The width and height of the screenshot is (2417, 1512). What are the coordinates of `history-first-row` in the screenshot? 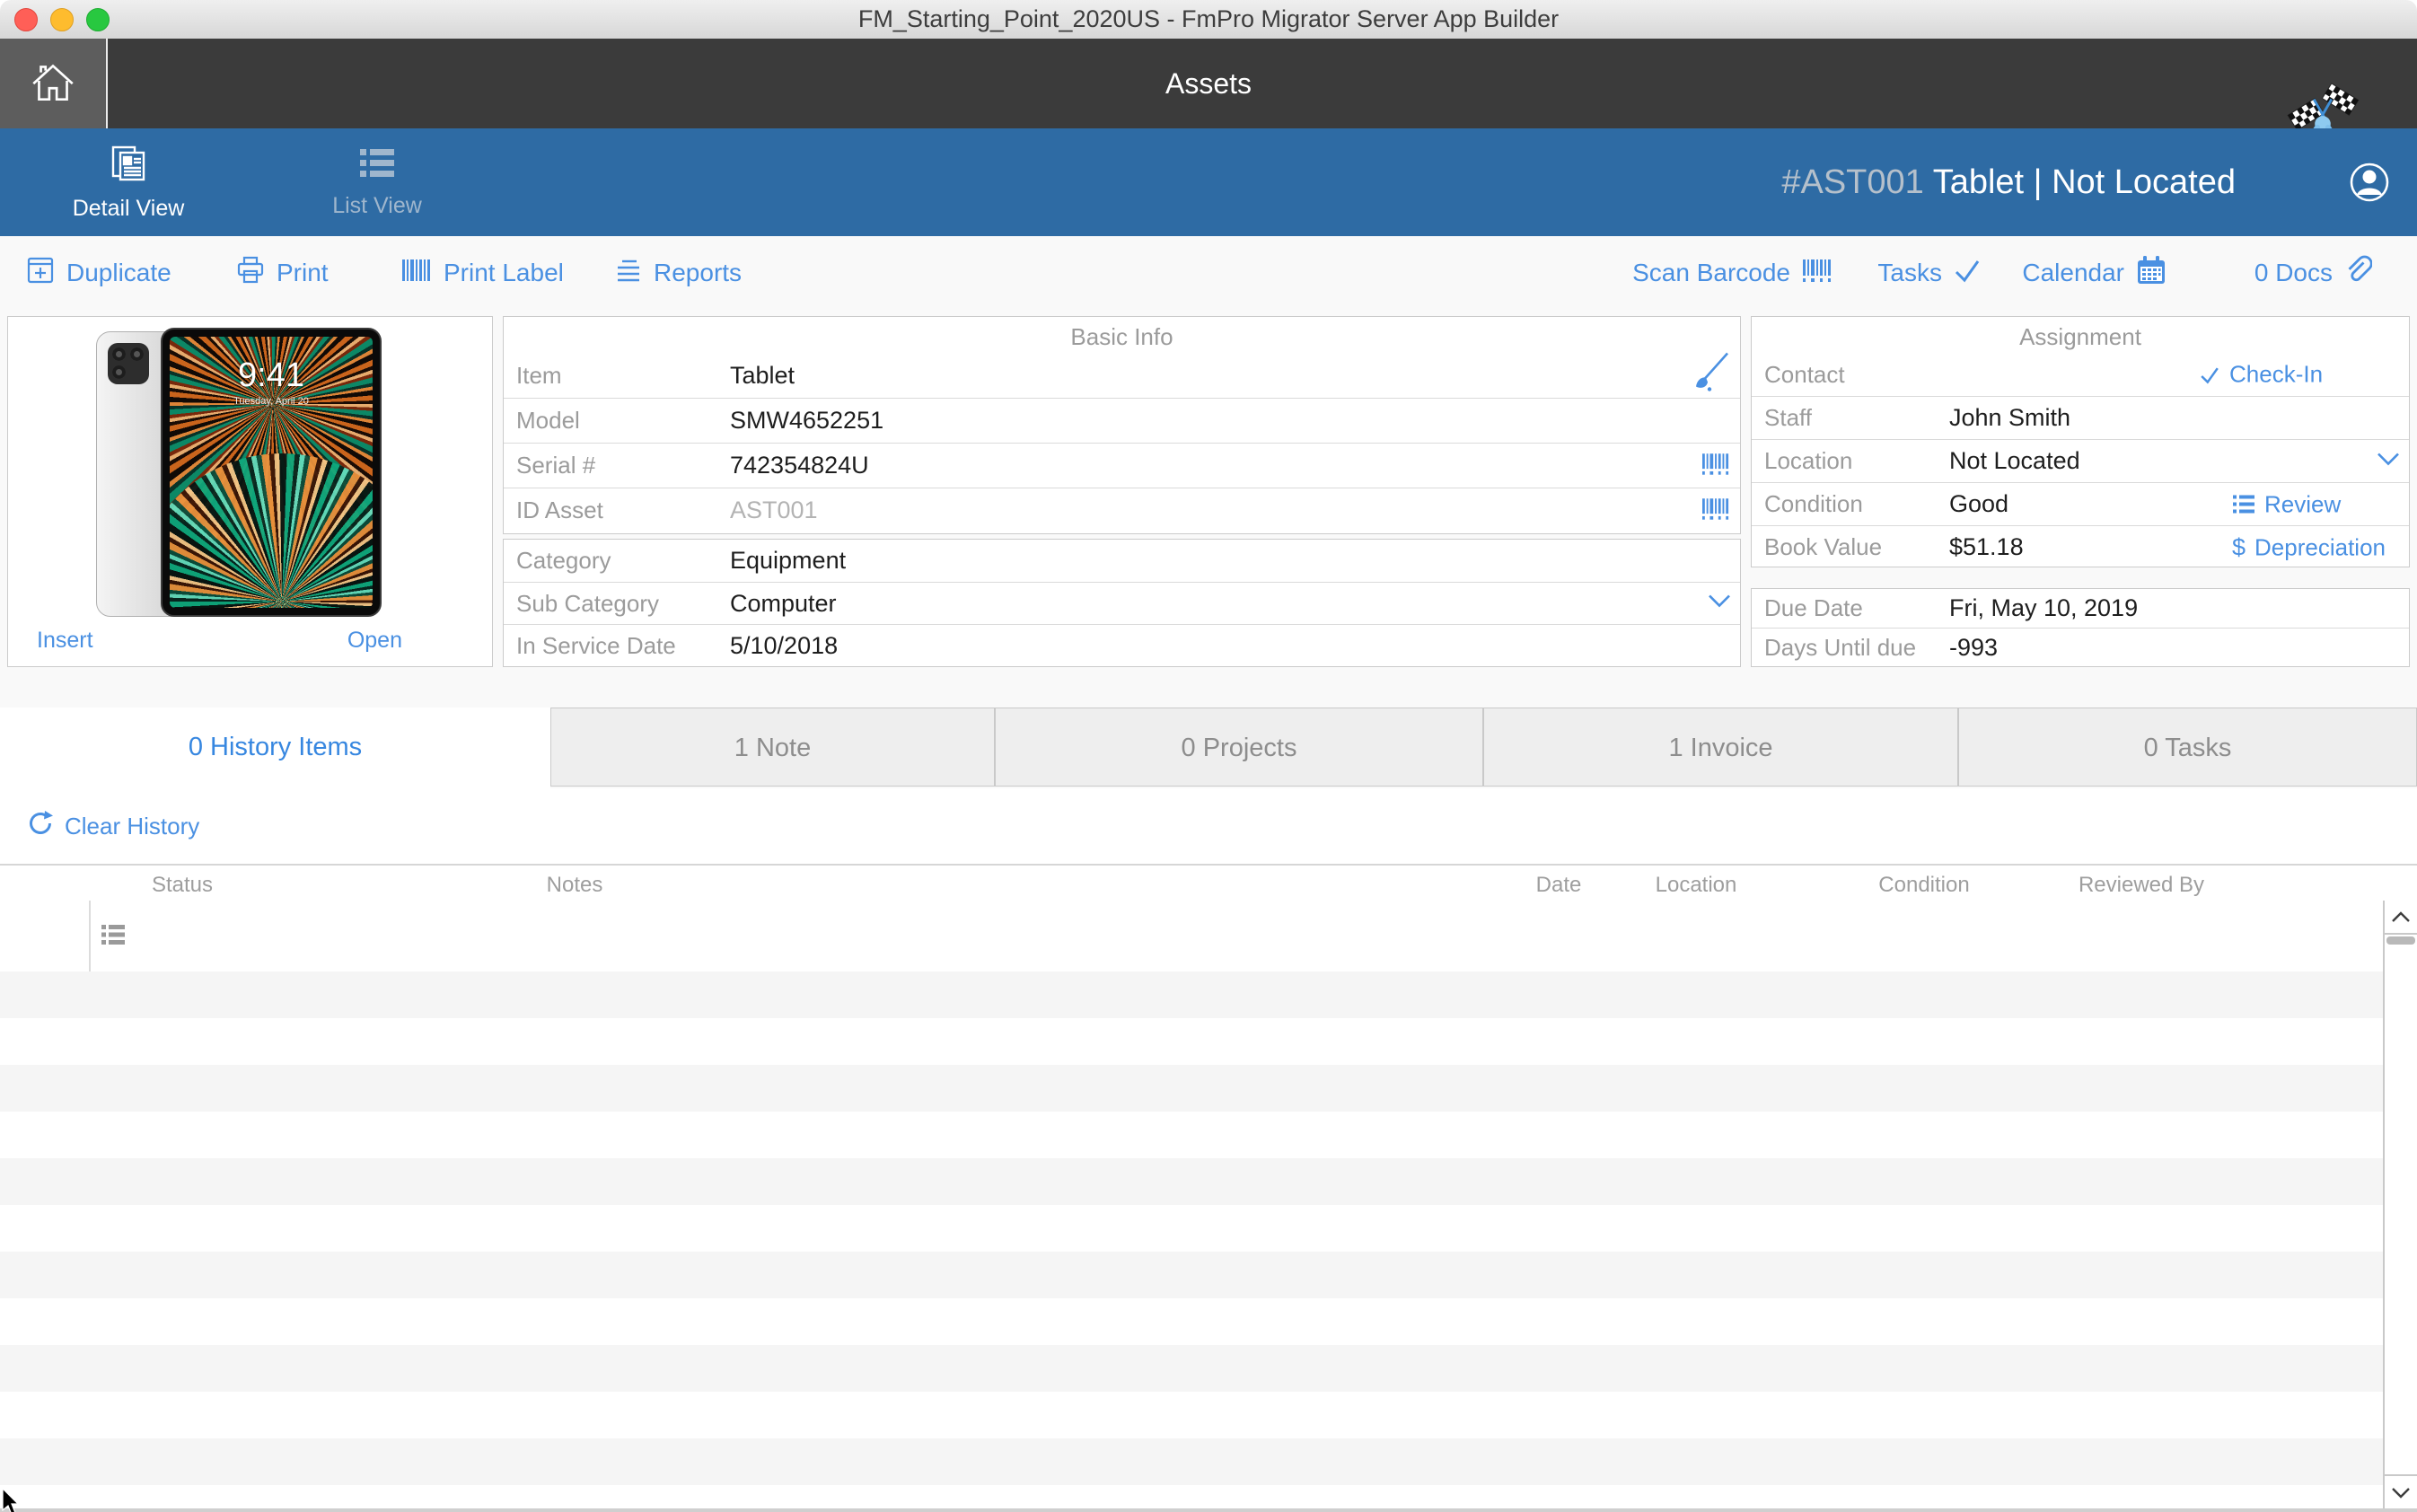 It's located at (1191, 936).